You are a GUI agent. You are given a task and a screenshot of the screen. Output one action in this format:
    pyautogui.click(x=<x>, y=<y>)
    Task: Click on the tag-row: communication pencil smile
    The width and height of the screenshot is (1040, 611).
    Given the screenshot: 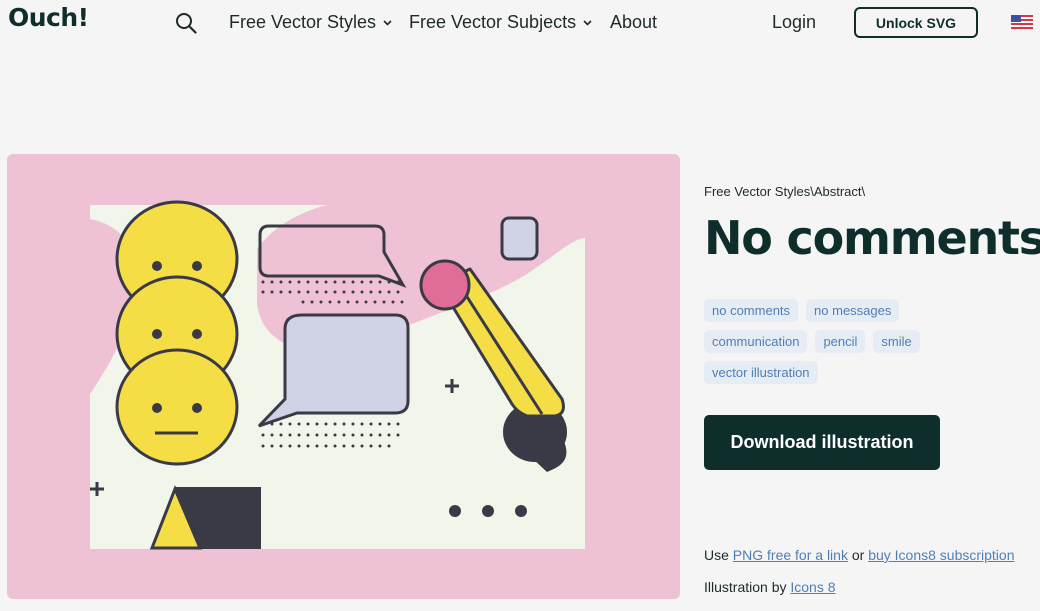 What is the action you would take?
    pyautogui.click(x=854, y=341)
    